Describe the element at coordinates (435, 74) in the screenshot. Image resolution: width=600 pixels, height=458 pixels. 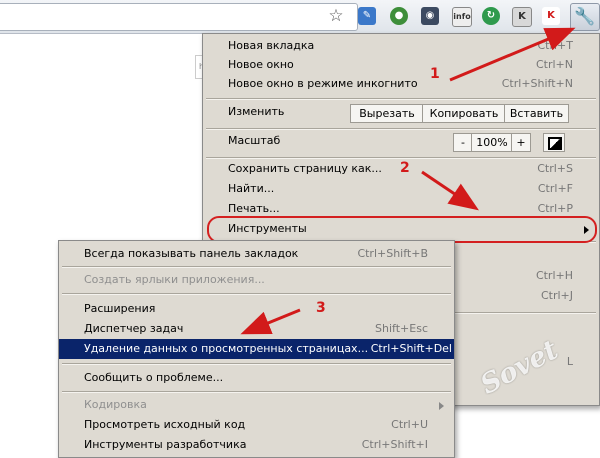
I see `annotation-number-1: 1` at that location.